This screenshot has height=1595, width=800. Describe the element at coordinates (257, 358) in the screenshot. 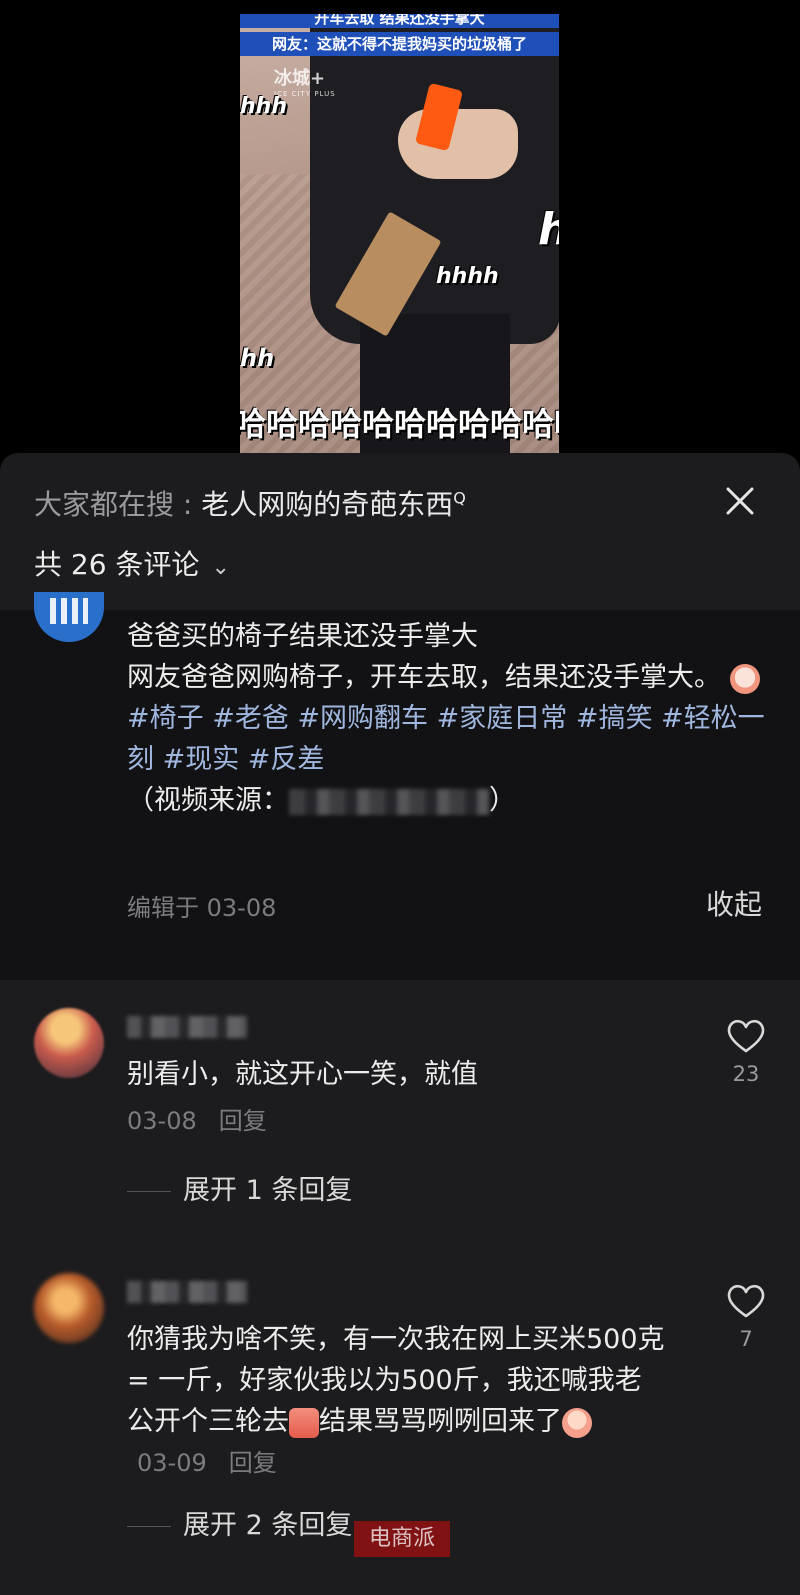

I see `laugh-overlay: hh` at that location.